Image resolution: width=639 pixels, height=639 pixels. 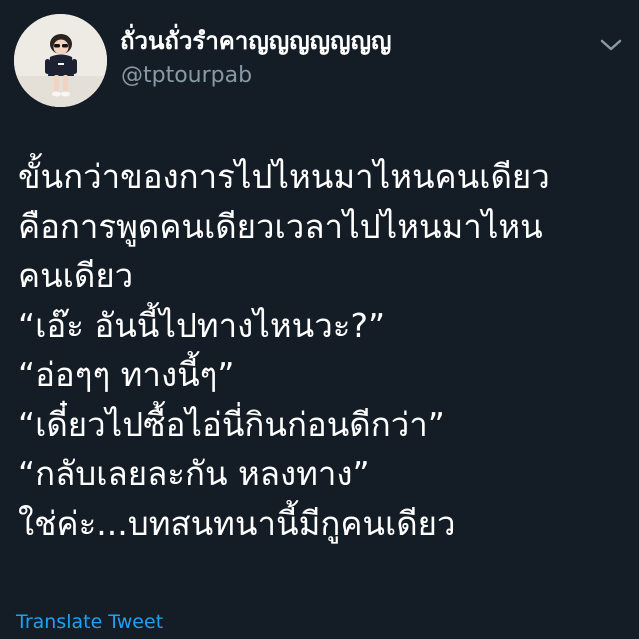 What do you see at coordinates (284, 176) in the screenshot?
I see `tweet-line: ขั้นกว่าของการไปไหนมาไหนคนเดียว` at bounding box center [284, 176].